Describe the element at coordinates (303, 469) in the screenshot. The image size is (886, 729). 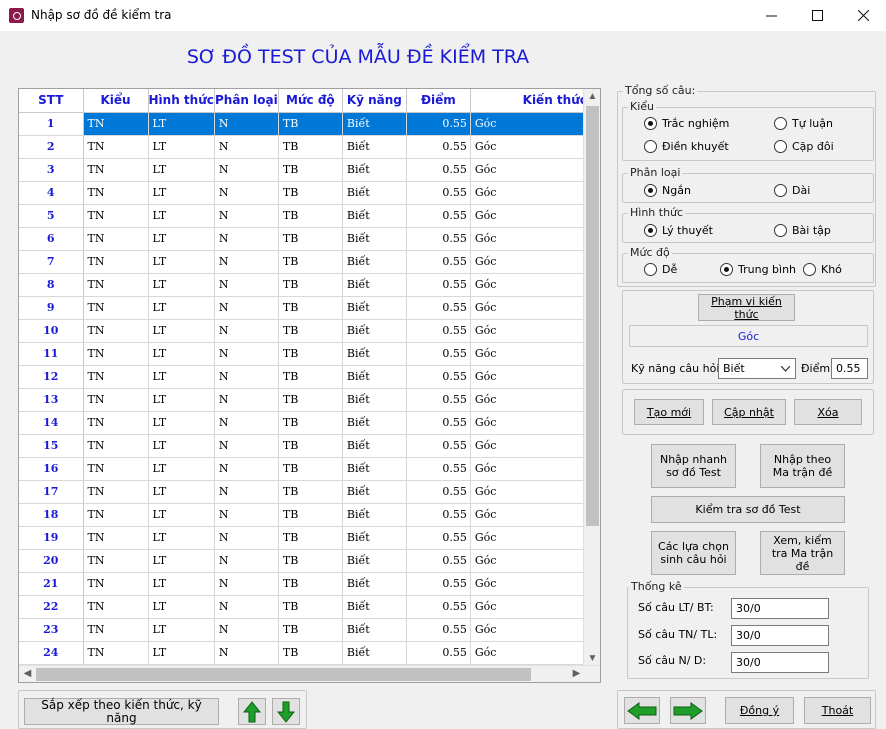
I see `table-row: 16 TN LT N TB Biết 0.55 Góc` at that location.